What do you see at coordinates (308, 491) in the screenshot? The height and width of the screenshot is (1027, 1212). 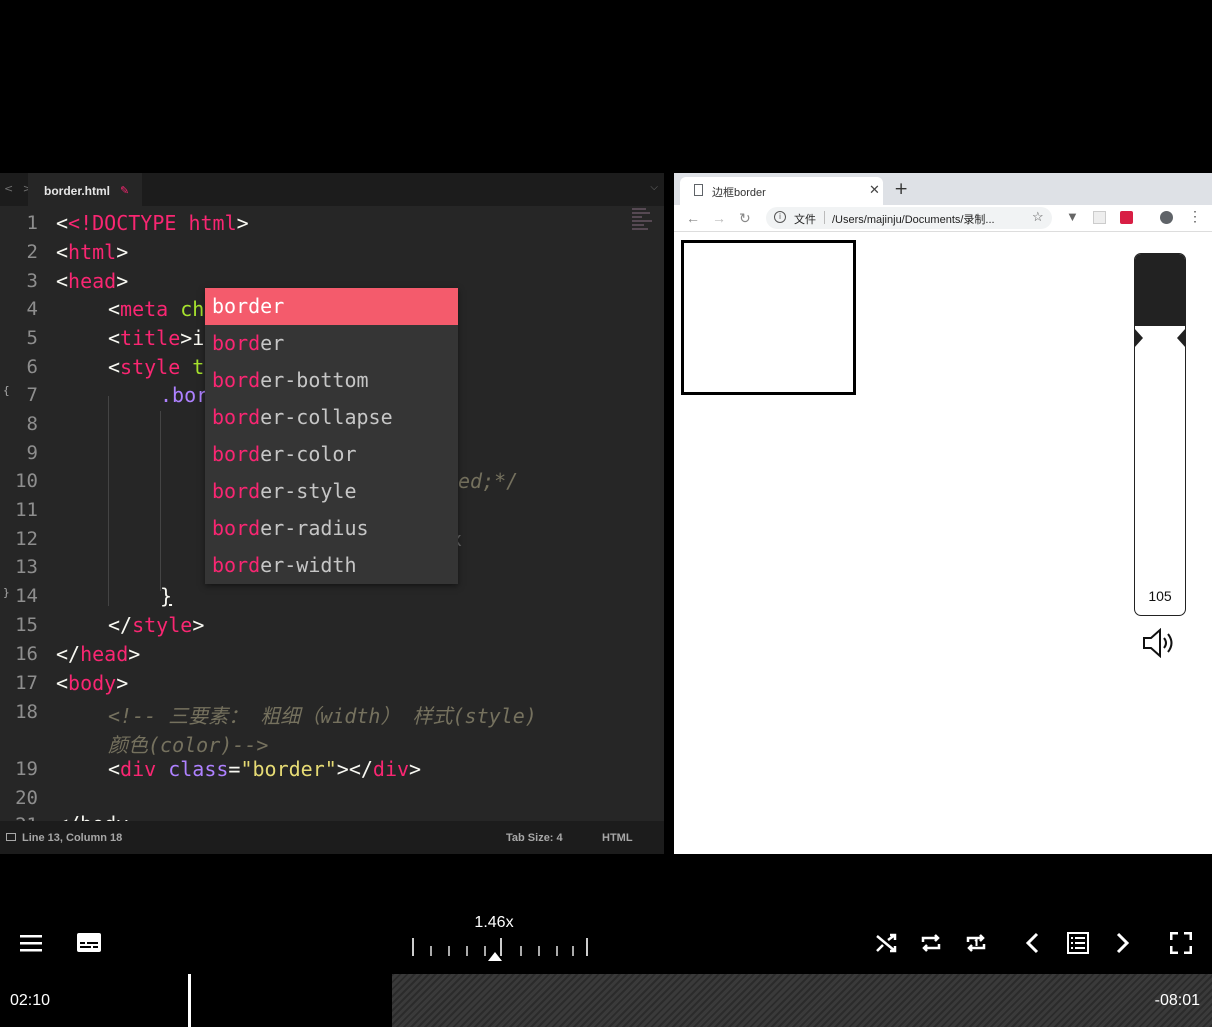 I see `ac-rest: er-style` at bounding box center [308, 491].